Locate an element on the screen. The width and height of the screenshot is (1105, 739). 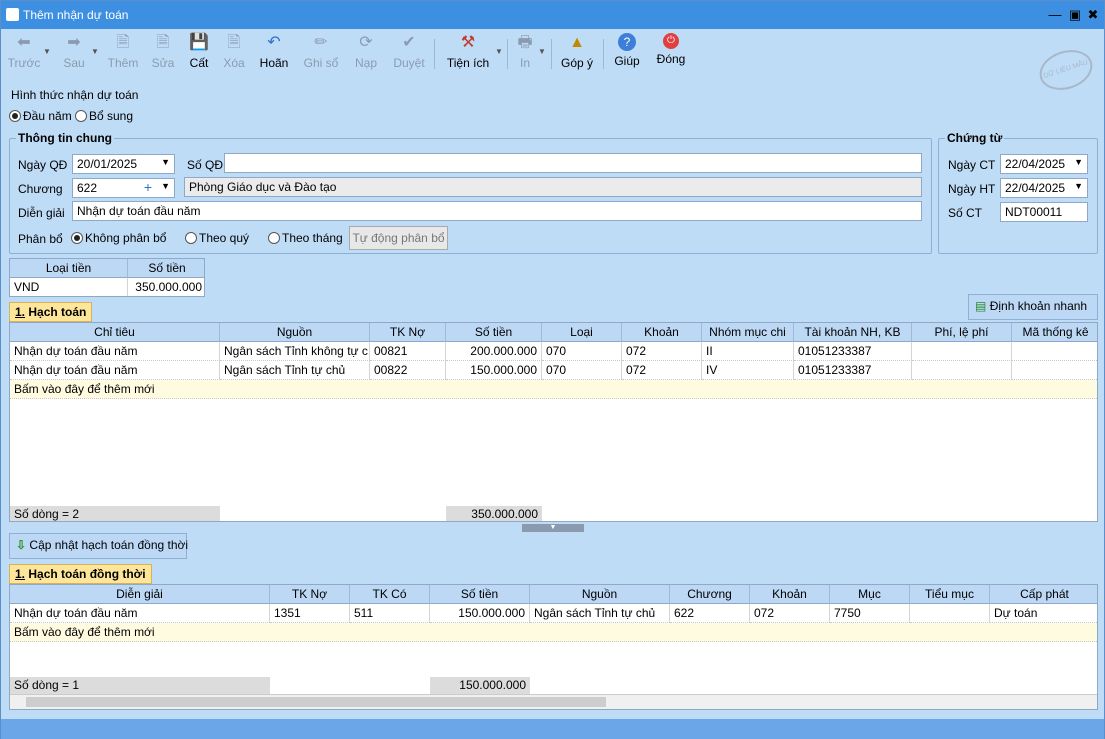
so-qd-field is located at coordinates (573, 163).